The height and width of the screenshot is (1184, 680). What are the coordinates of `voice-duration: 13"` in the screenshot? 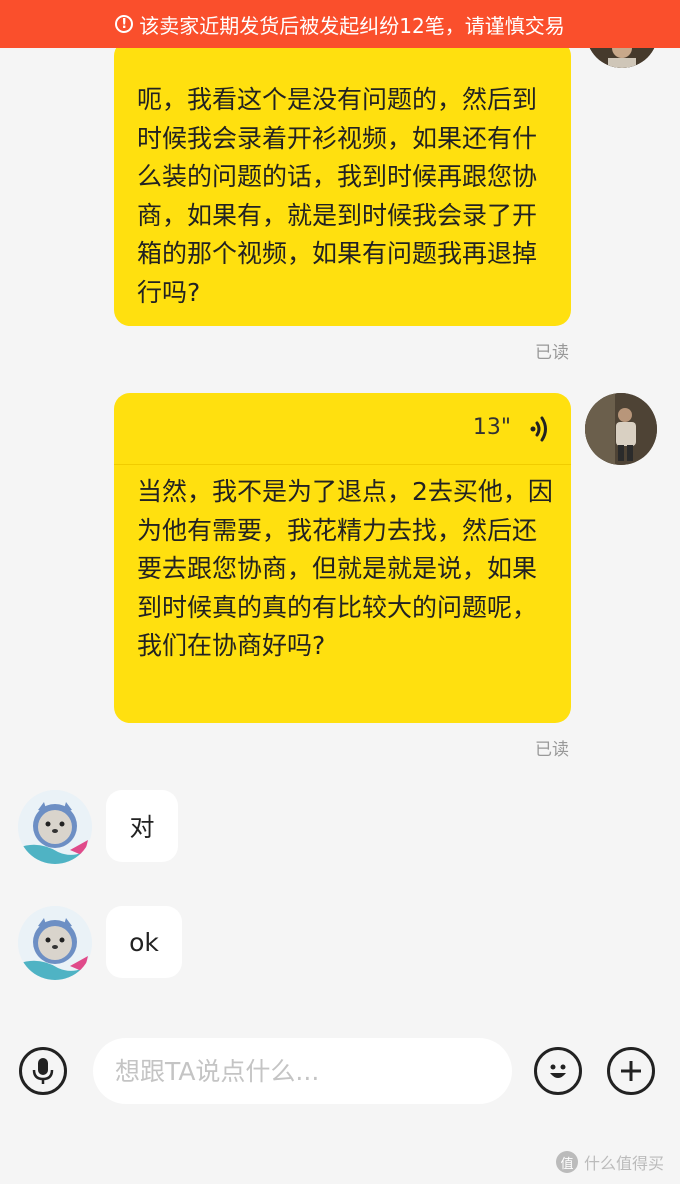 It's located at (491, 428).